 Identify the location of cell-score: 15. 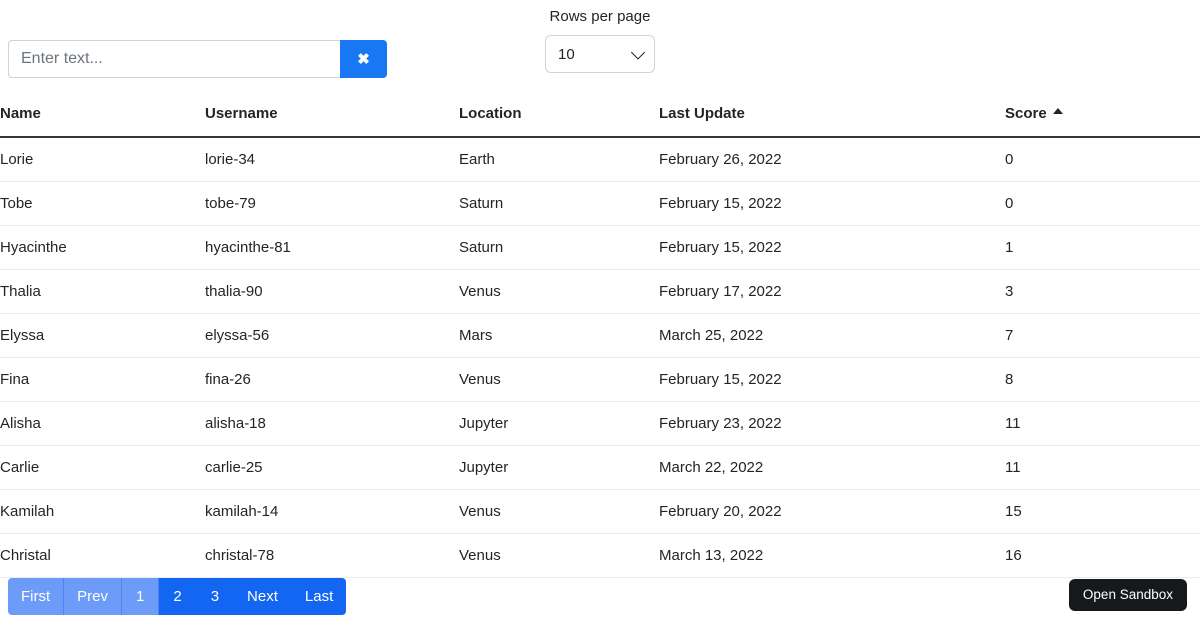
(1102, 511).